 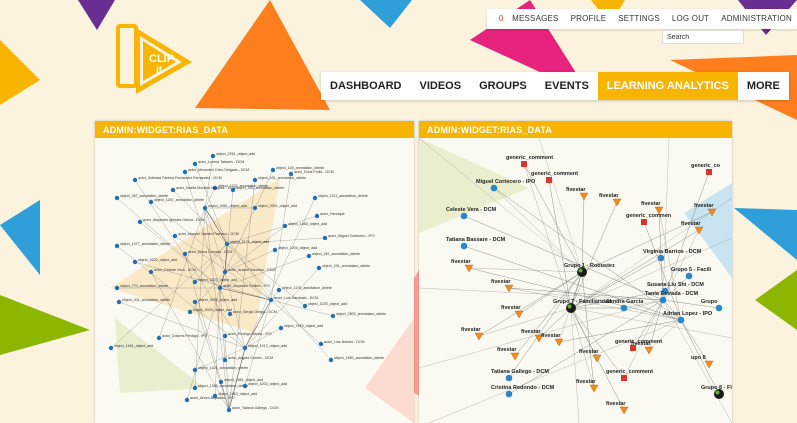 I want to click on administration-link: ADMINISTRATION, so click(x=756, y=19).